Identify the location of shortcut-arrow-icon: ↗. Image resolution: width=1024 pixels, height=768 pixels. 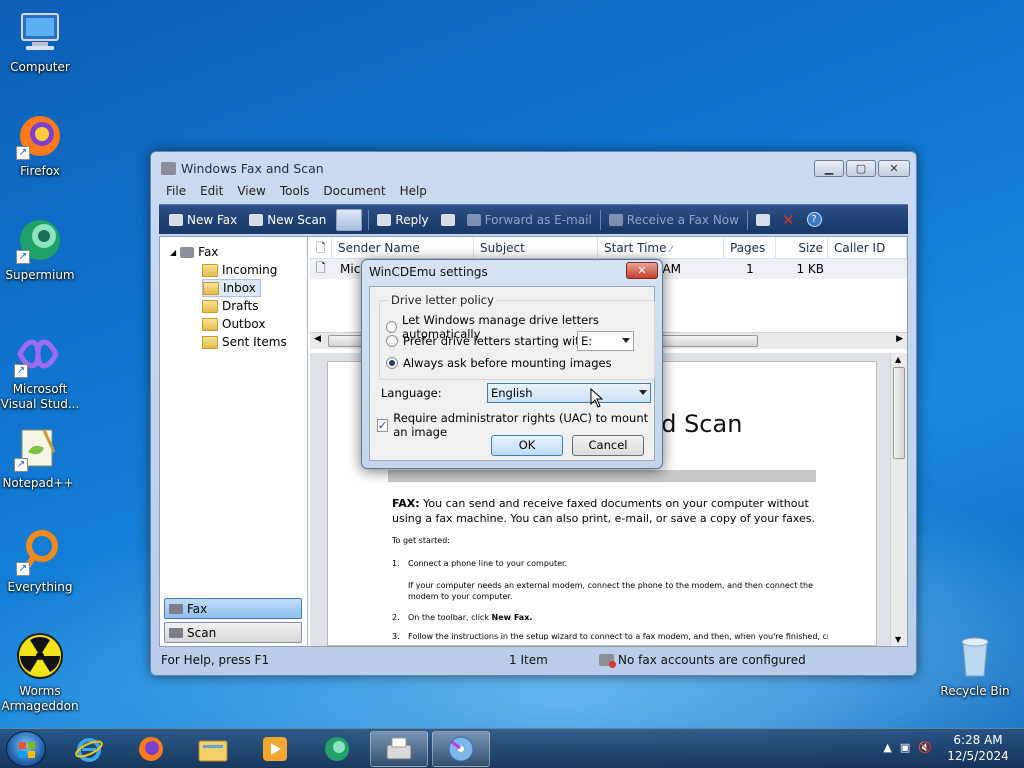
(23, 569).